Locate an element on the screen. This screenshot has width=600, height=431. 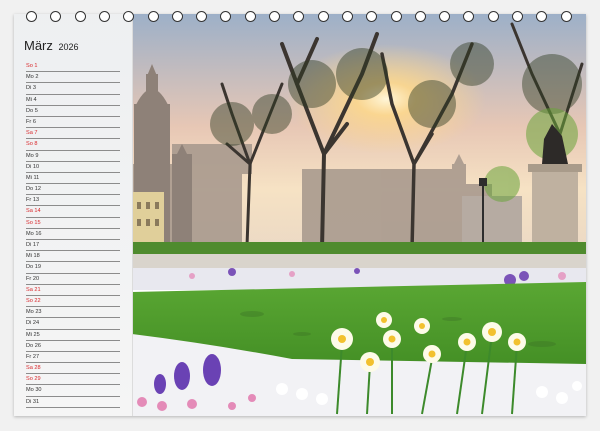
day-row: So 1 is located at coordinates (73, 67).